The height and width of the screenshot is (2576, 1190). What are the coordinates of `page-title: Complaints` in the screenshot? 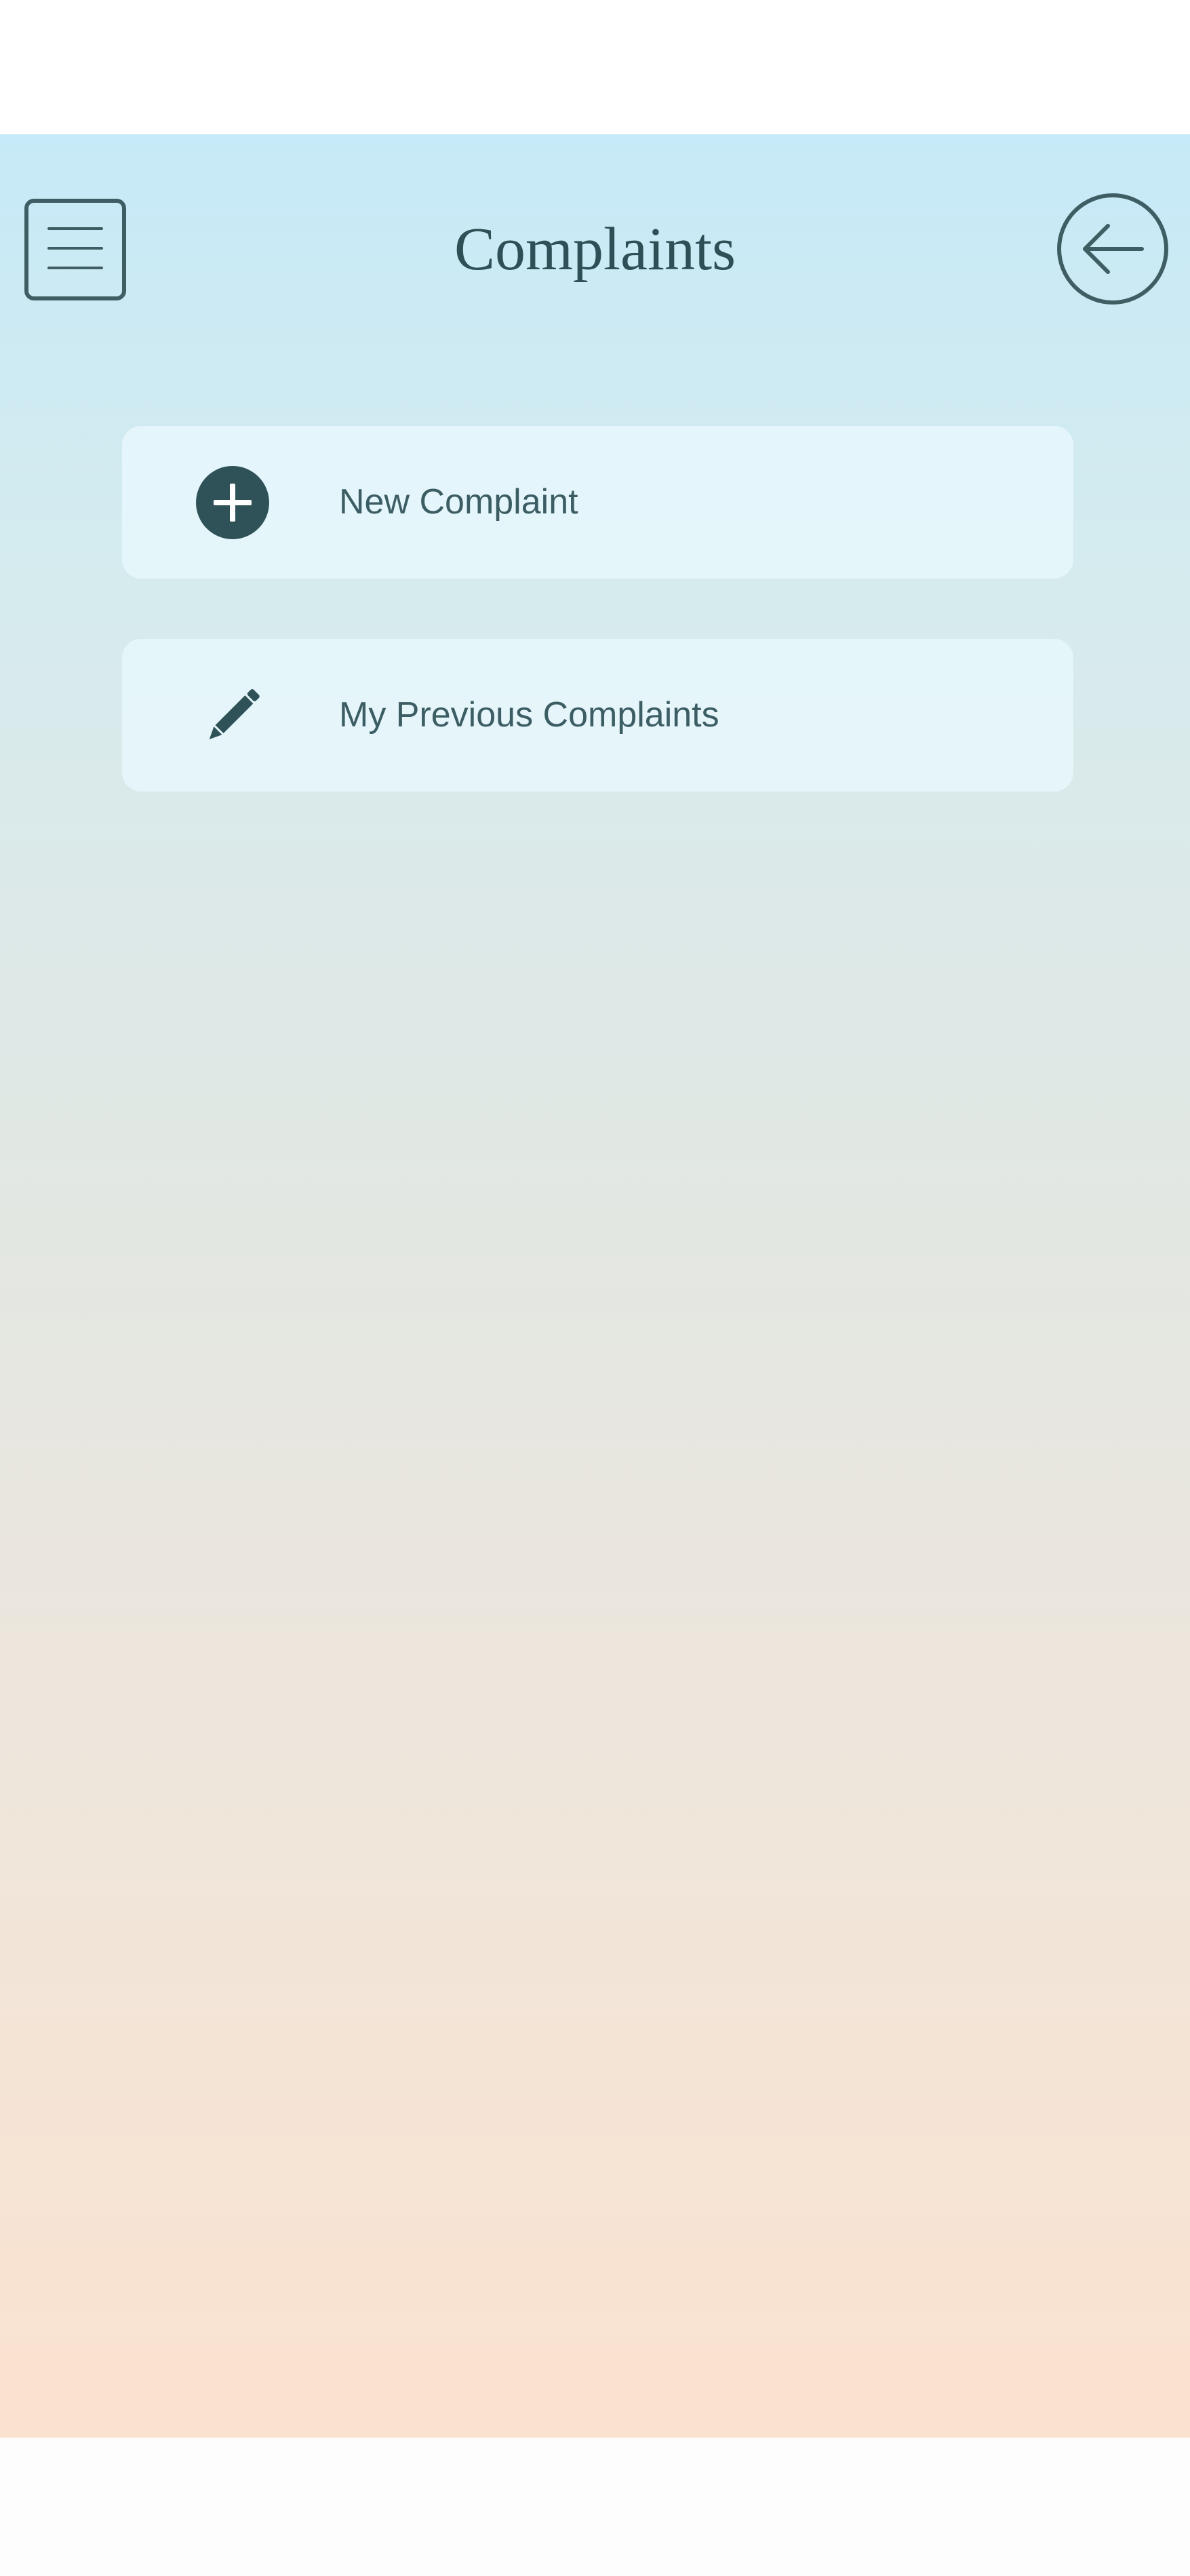 It's located at (595, 249).